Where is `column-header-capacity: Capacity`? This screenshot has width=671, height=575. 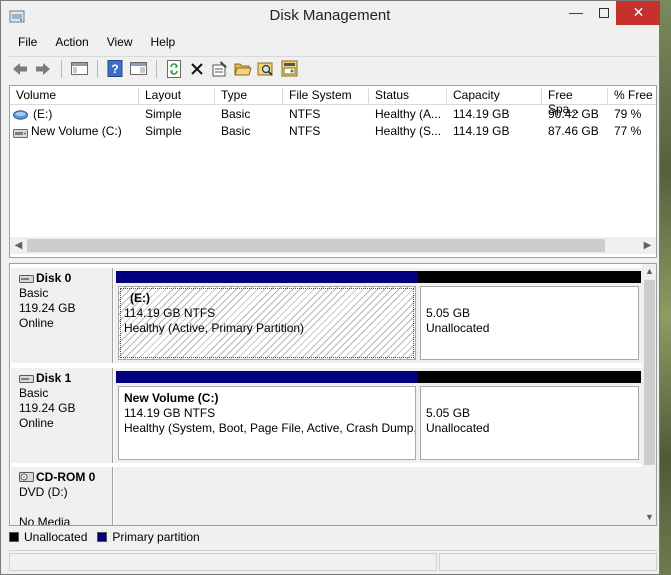 column-header-capacity: Capacity is located at coordinates (494, 96).